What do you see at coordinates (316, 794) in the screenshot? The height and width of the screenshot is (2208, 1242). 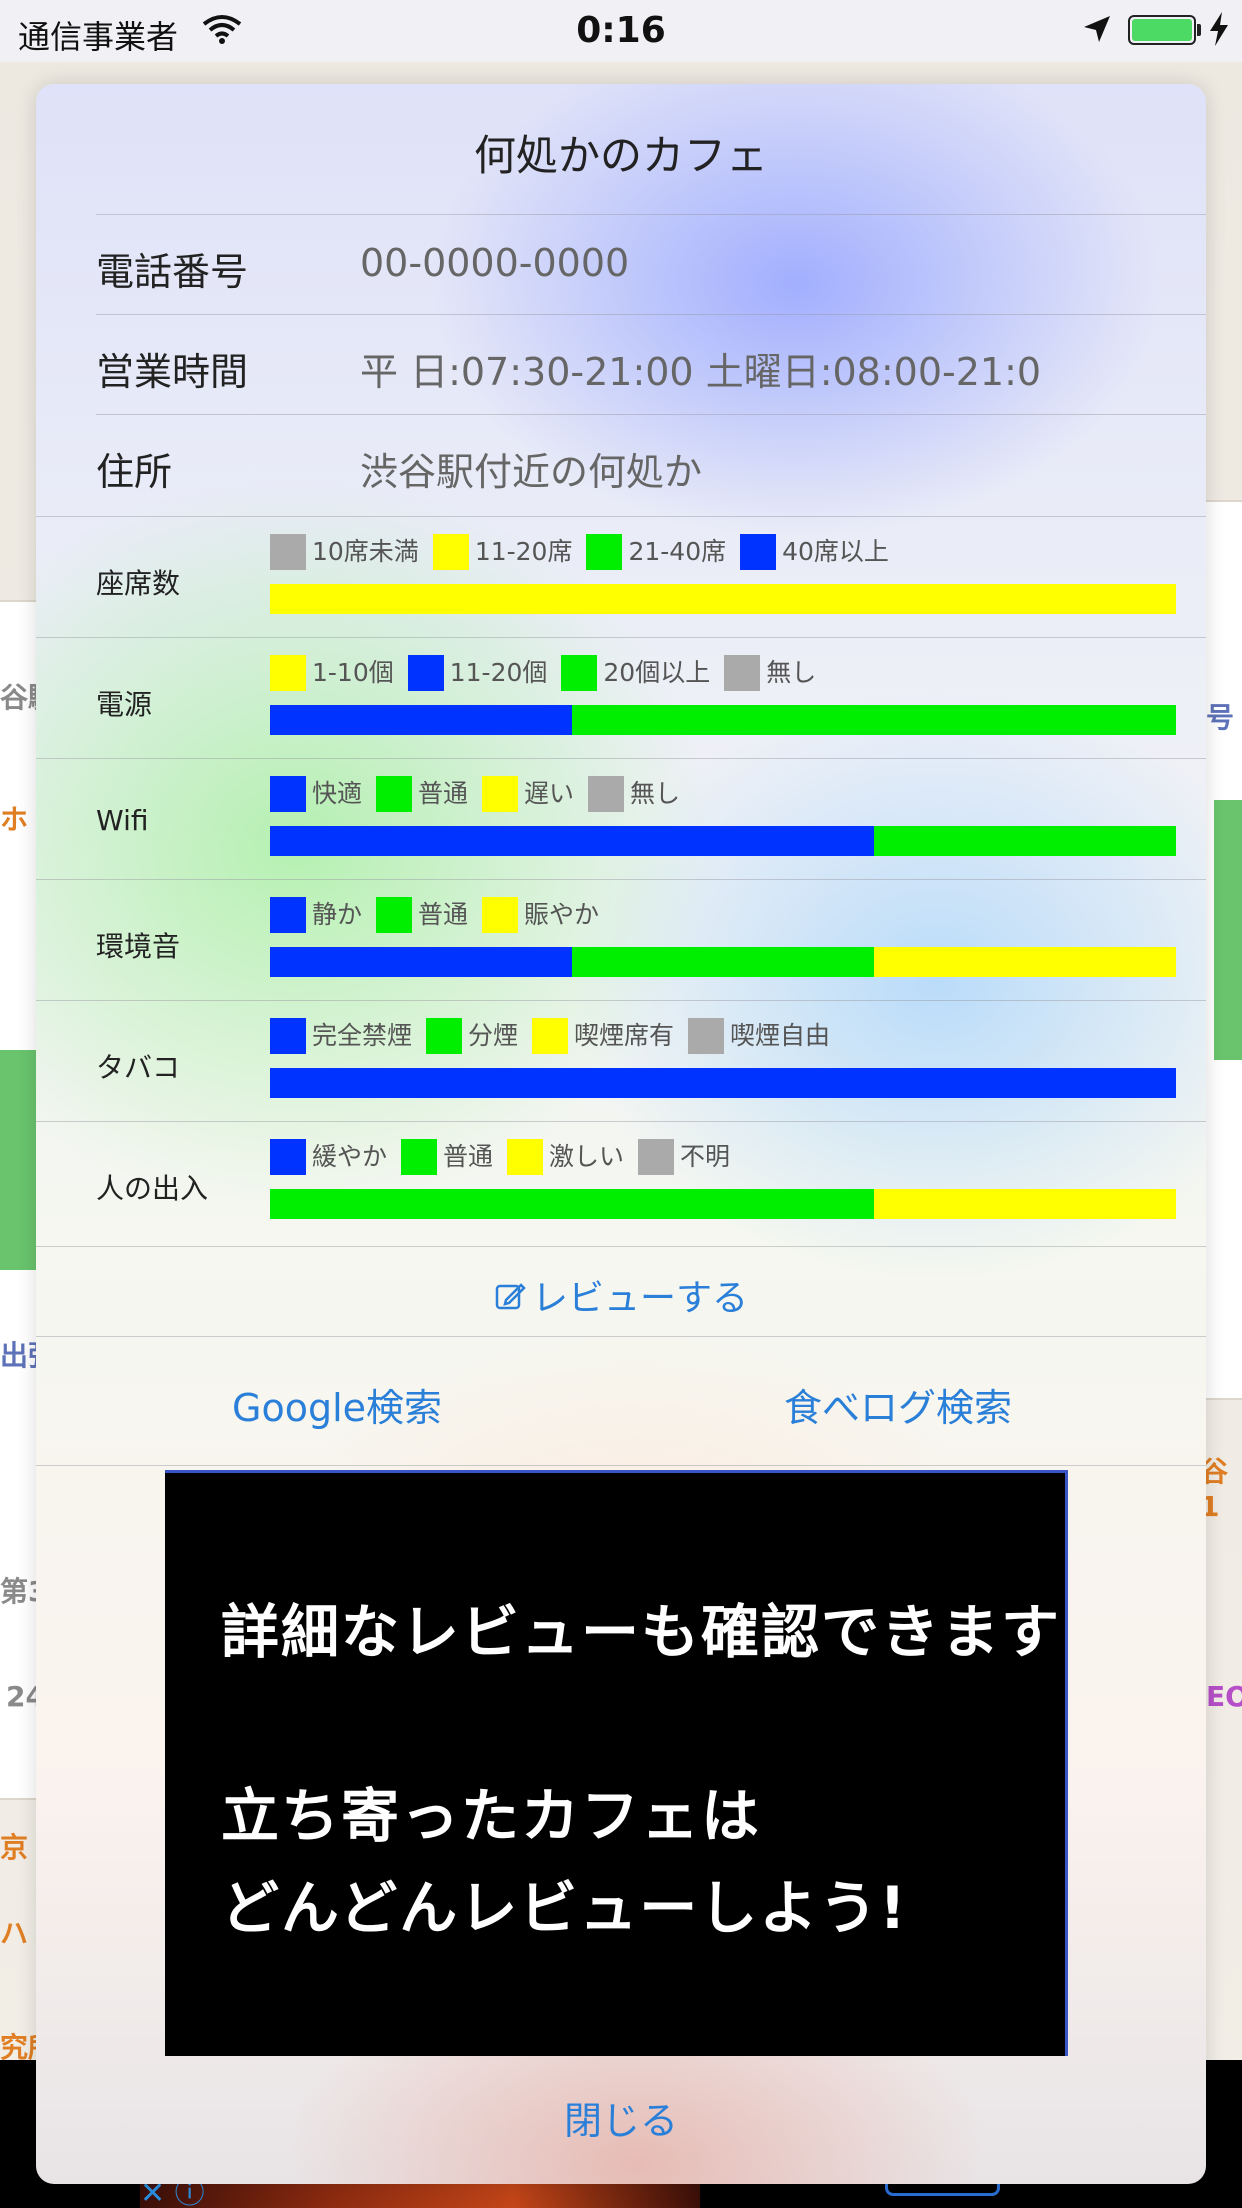 I see `legend-item: 快適` at bounding box center [316, 794].